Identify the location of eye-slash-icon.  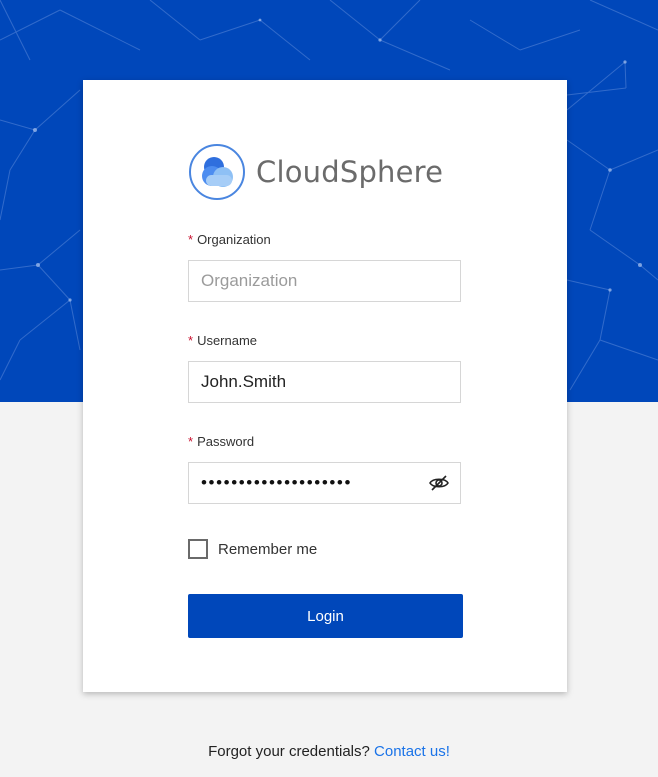
(439, 483).